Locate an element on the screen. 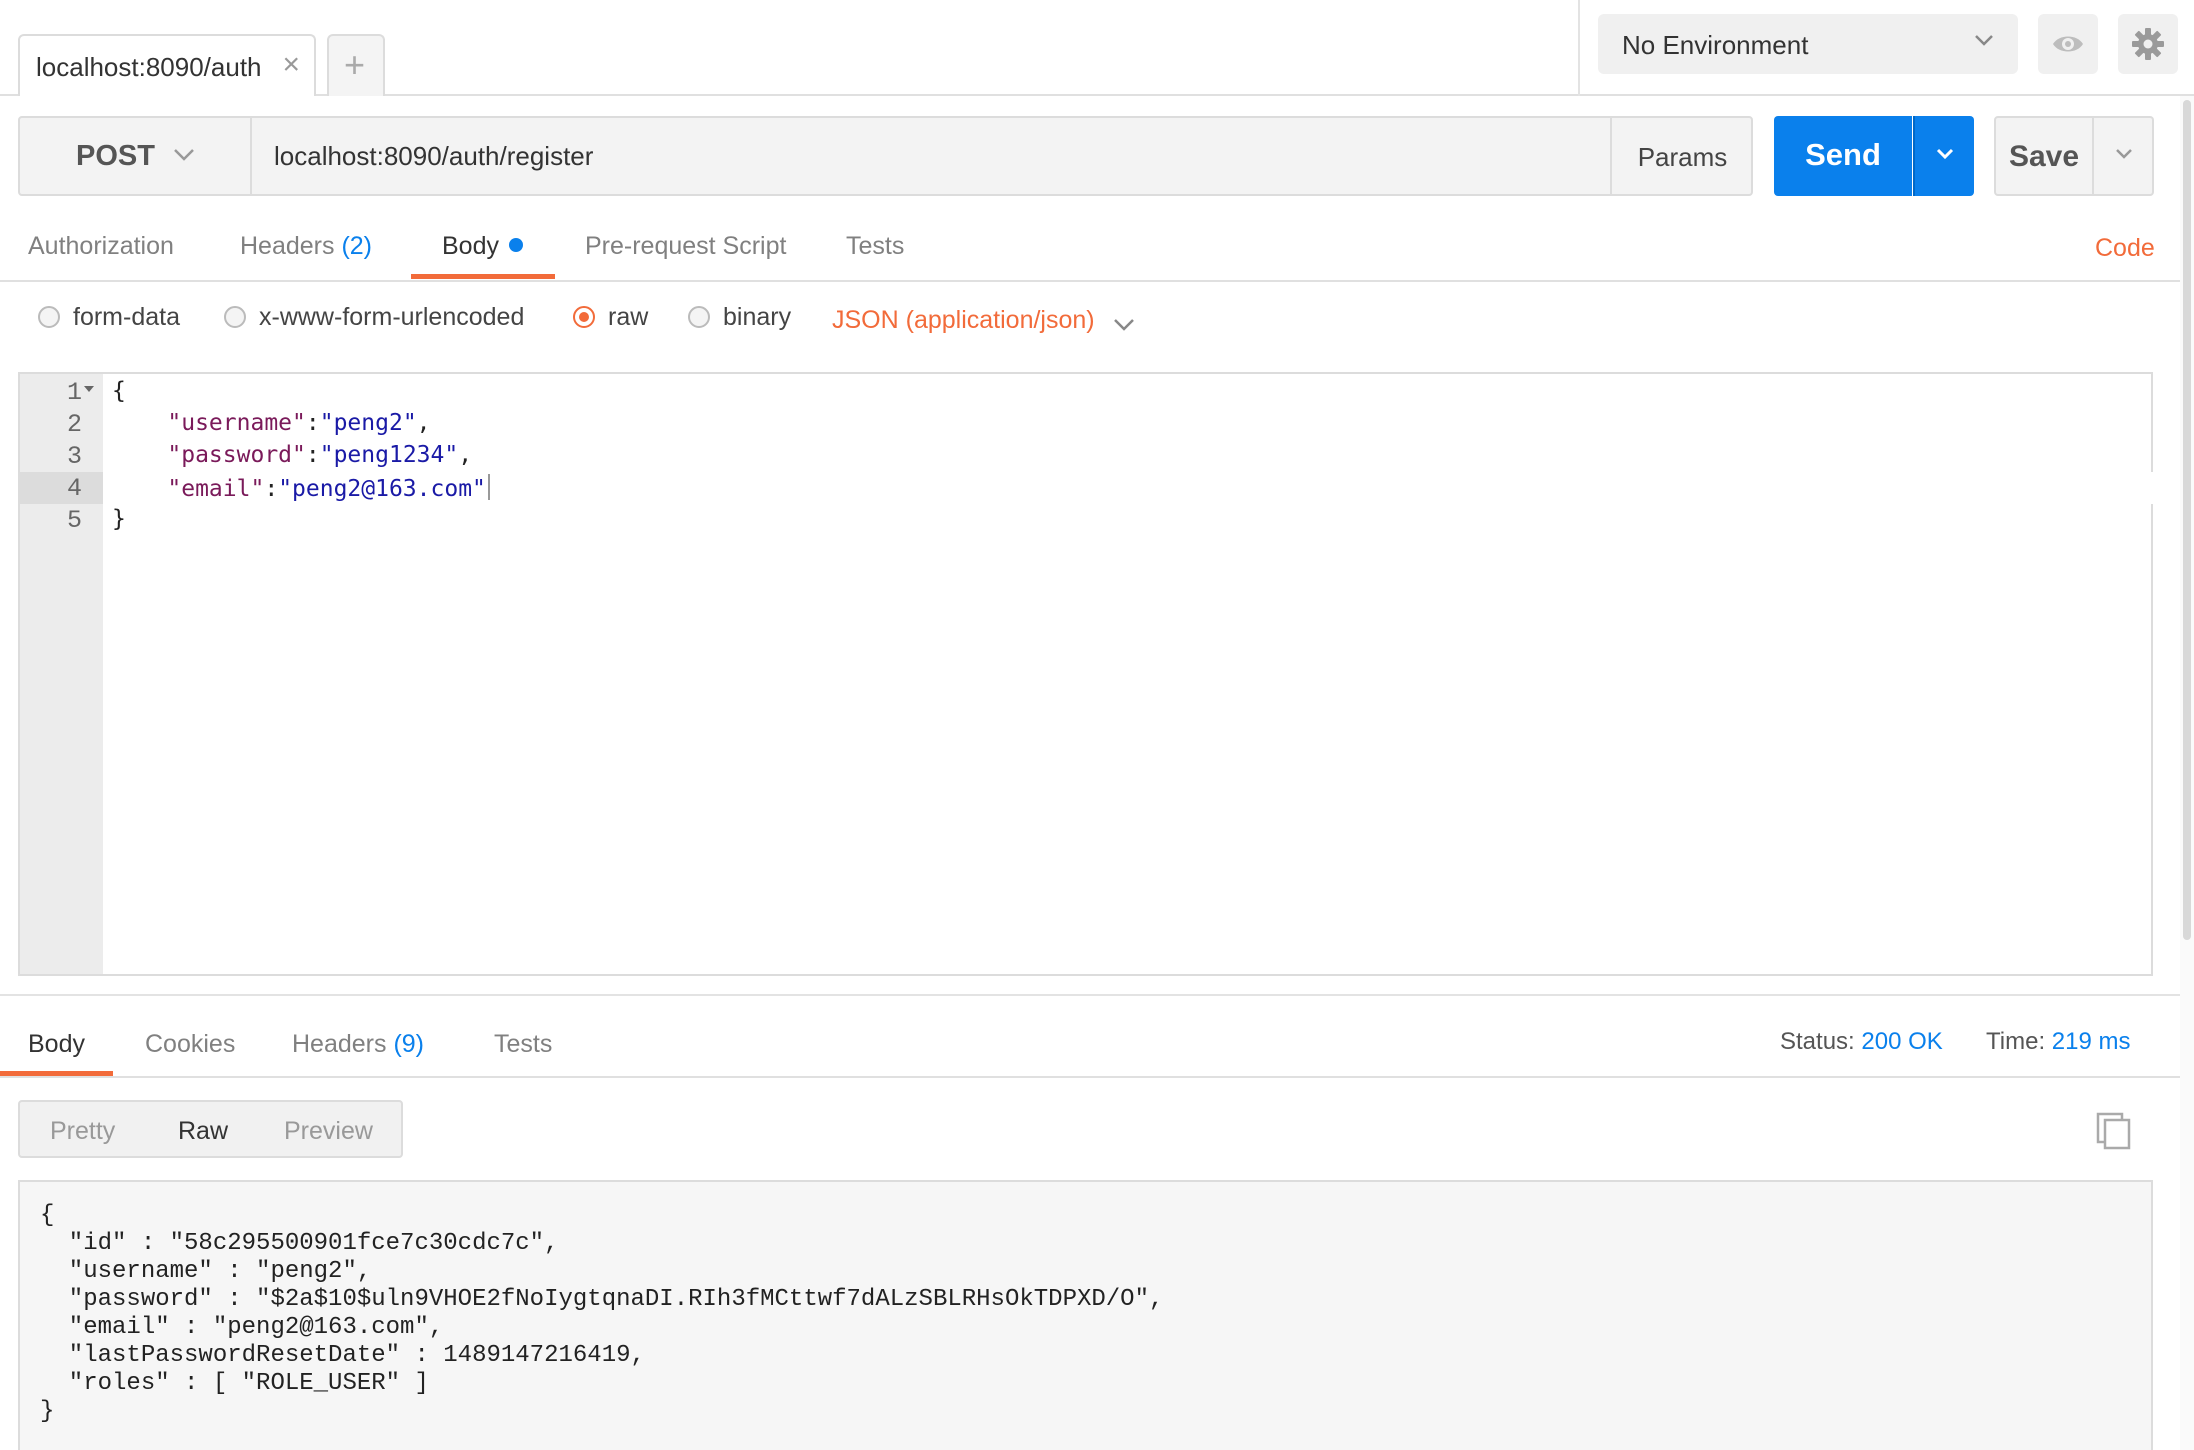 The height and width of the screenshot is (1450, 2194). code-line: } is located at coordinates (119, 519).